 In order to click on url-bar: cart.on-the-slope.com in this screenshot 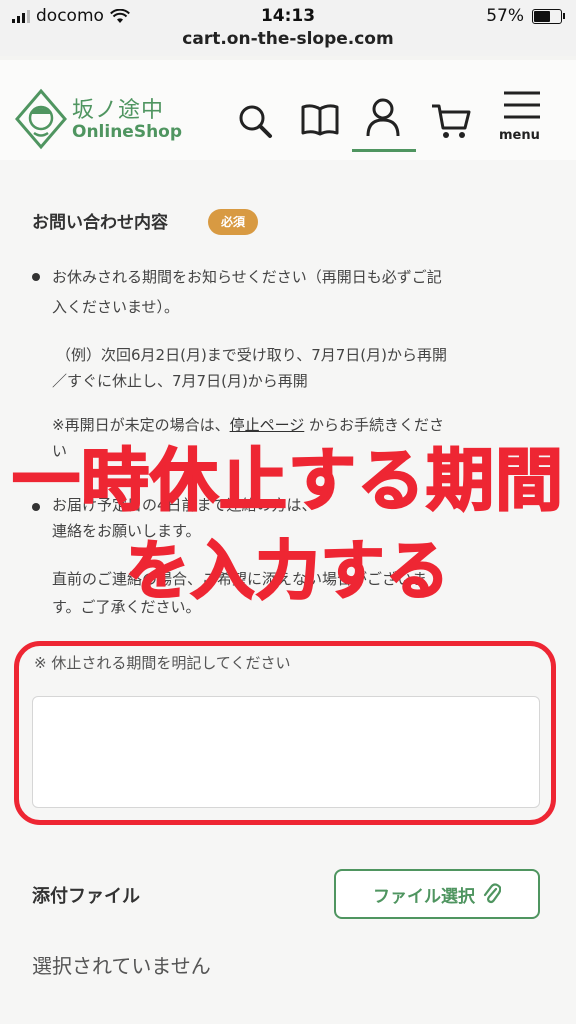, I will do `click(288, 39)`.